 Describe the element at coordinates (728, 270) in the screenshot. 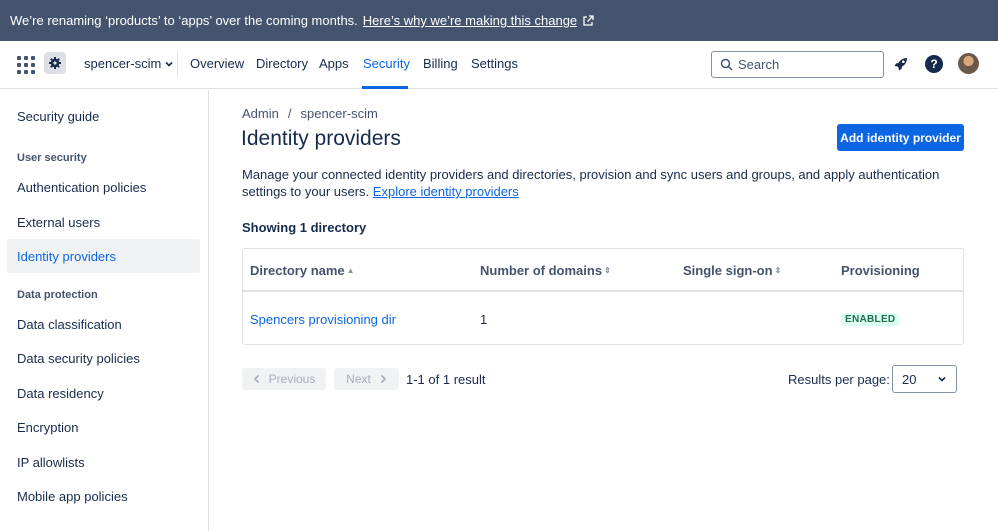

I see `column-header-label: Single sign-on` at that location.